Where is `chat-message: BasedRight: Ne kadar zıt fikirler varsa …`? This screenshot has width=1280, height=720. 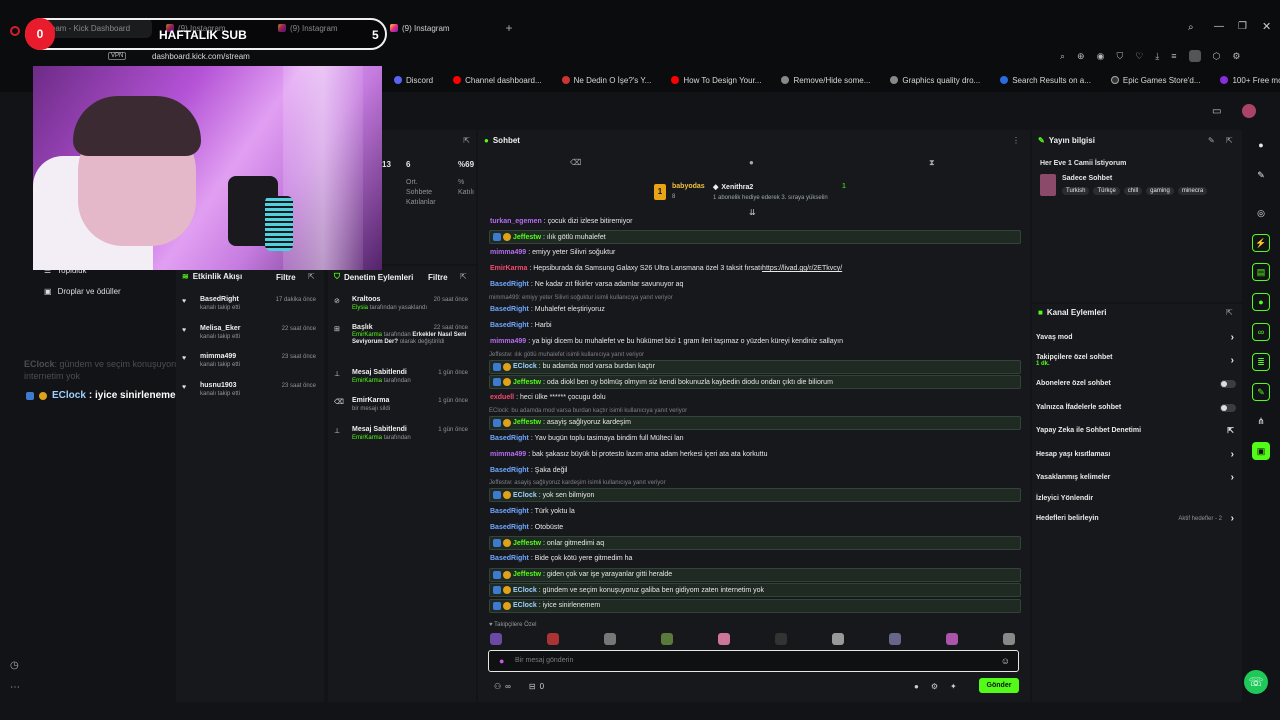
chat-message: BasedRight: Ne kadar zıt fikirler varsa … is located at coordinates (755, 285).